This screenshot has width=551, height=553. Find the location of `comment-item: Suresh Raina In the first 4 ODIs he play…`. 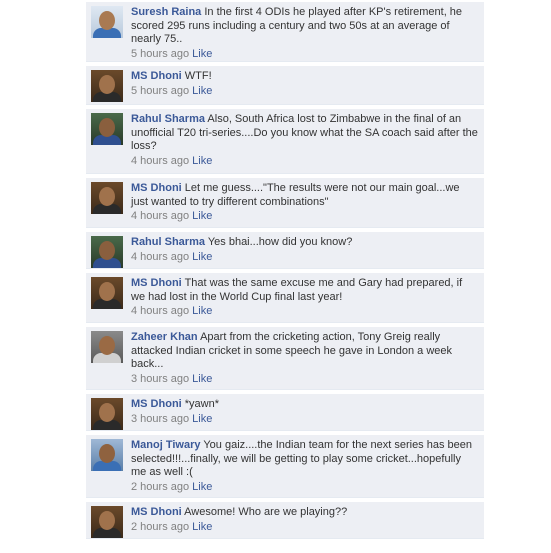

comment-item: Suresh Raina In the first 4 ODIs he play… is located at coordinates (285, 32).